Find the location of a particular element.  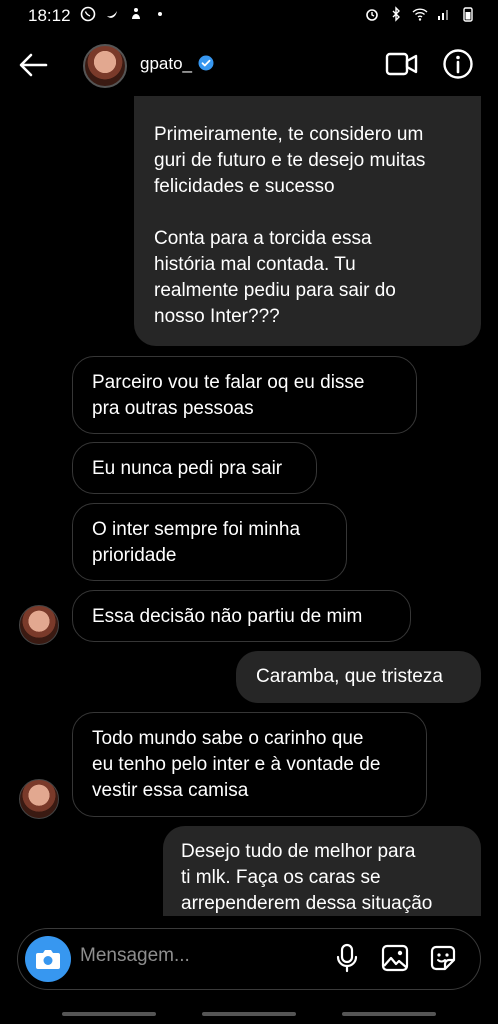

signal-icon is located at coordinates (443, 15).